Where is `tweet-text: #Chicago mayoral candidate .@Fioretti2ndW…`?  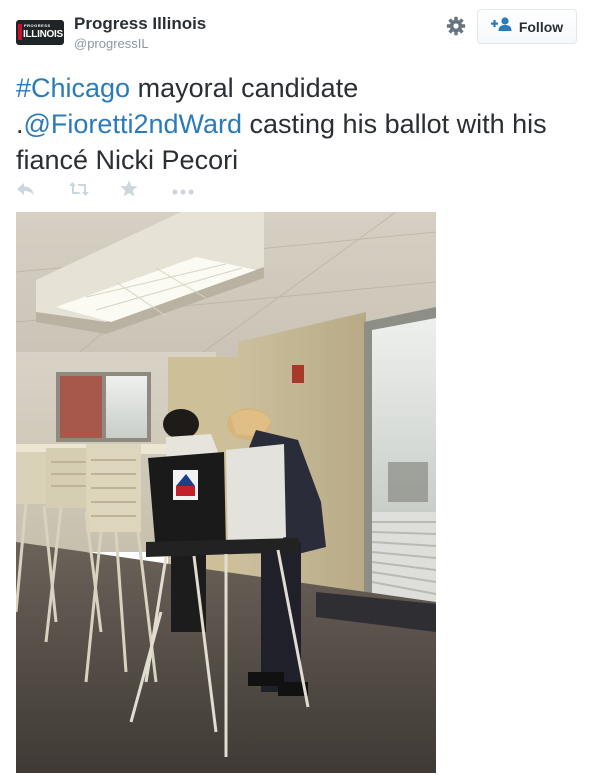 tweet-text: #Chicago mayoral candidate .@Fioretti2ndW… is located at coordinates (299, 124).